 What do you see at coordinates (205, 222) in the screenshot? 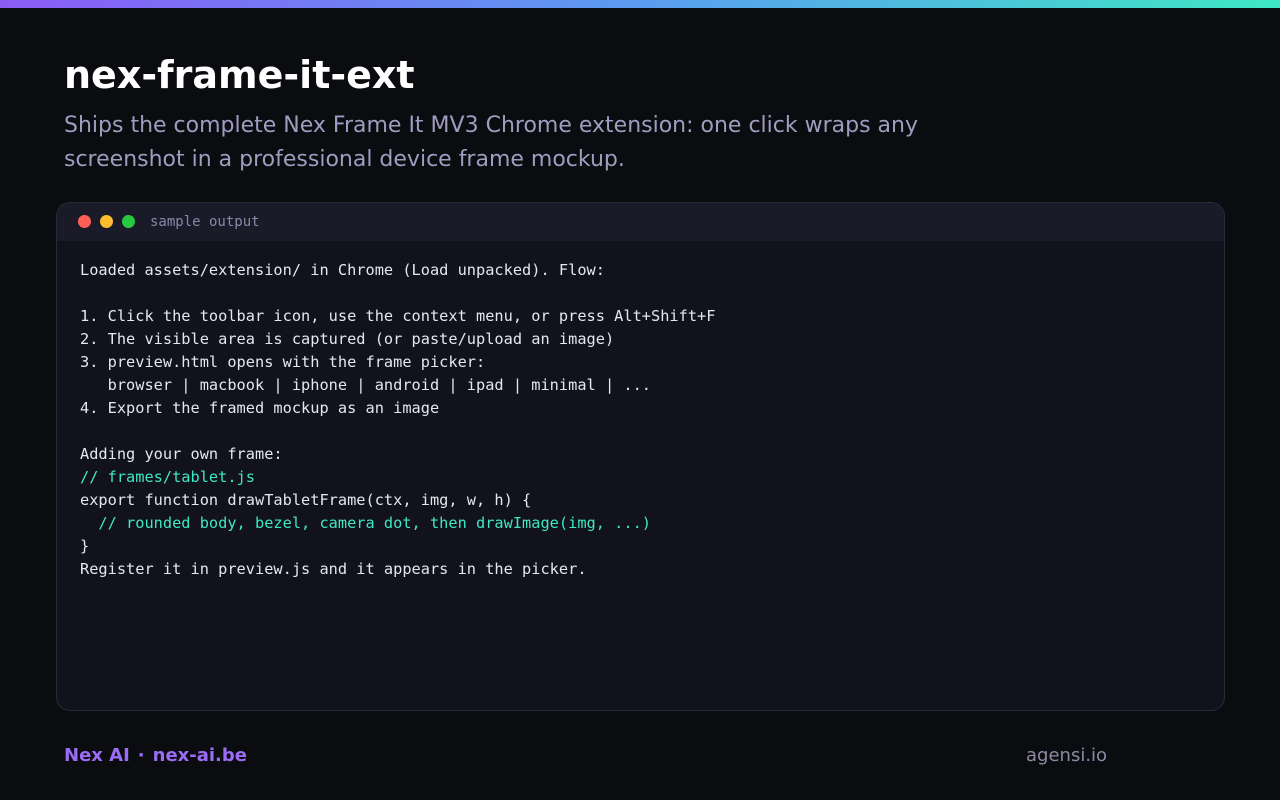
I see `window-label: sample output` at bounding box center [205, 222].